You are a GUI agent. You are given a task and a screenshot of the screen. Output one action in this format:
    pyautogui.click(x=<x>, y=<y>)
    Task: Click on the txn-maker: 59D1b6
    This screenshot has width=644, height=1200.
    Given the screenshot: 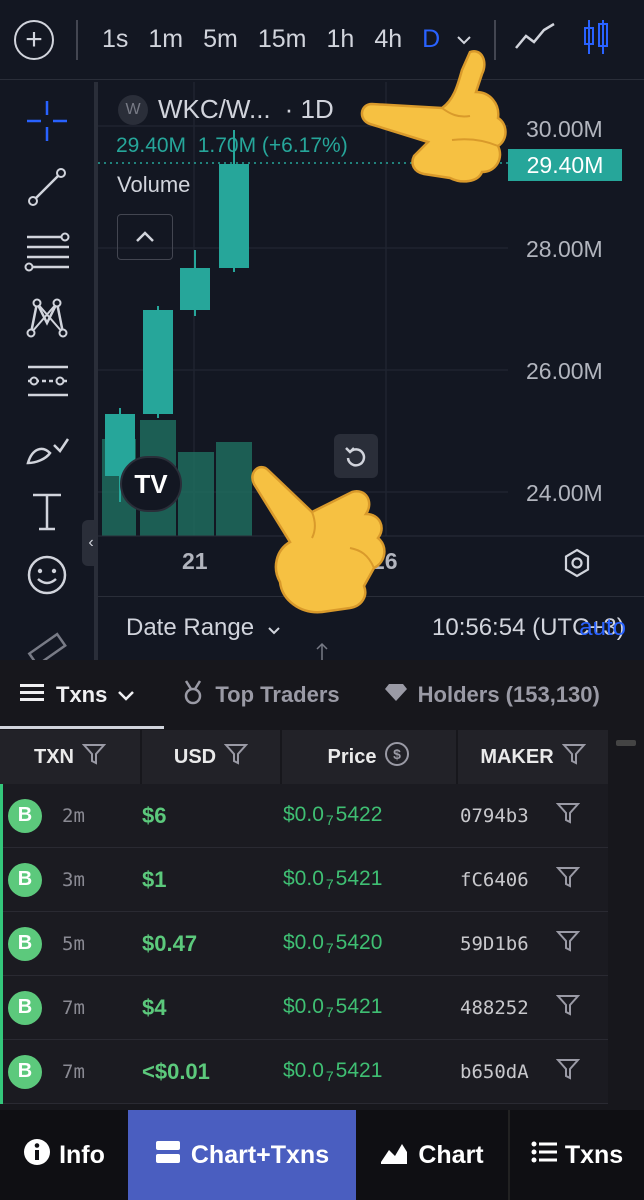 What is the action you would take?
    pyautogui.click(x=494, y=944)
    